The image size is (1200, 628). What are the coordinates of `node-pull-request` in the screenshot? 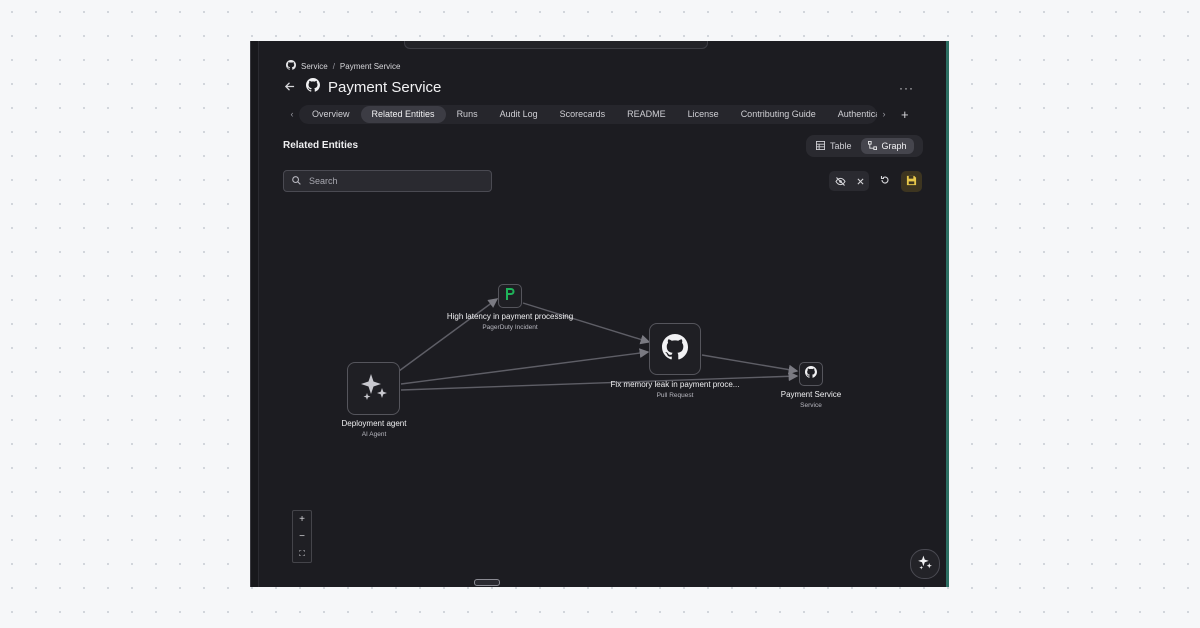 It's located at (675, 349).